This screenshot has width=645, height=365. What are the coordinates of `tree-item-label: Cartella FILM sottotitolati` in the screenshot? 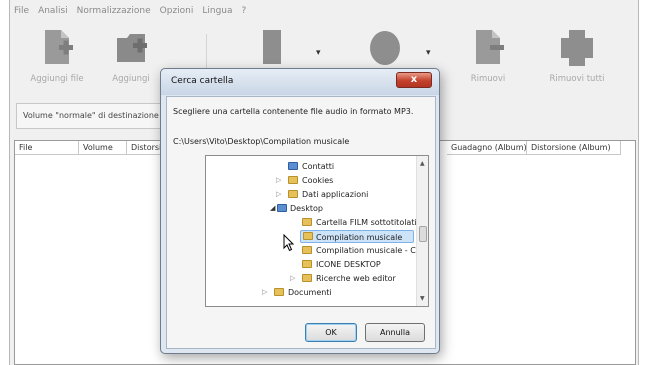 It's located at (366, 222).